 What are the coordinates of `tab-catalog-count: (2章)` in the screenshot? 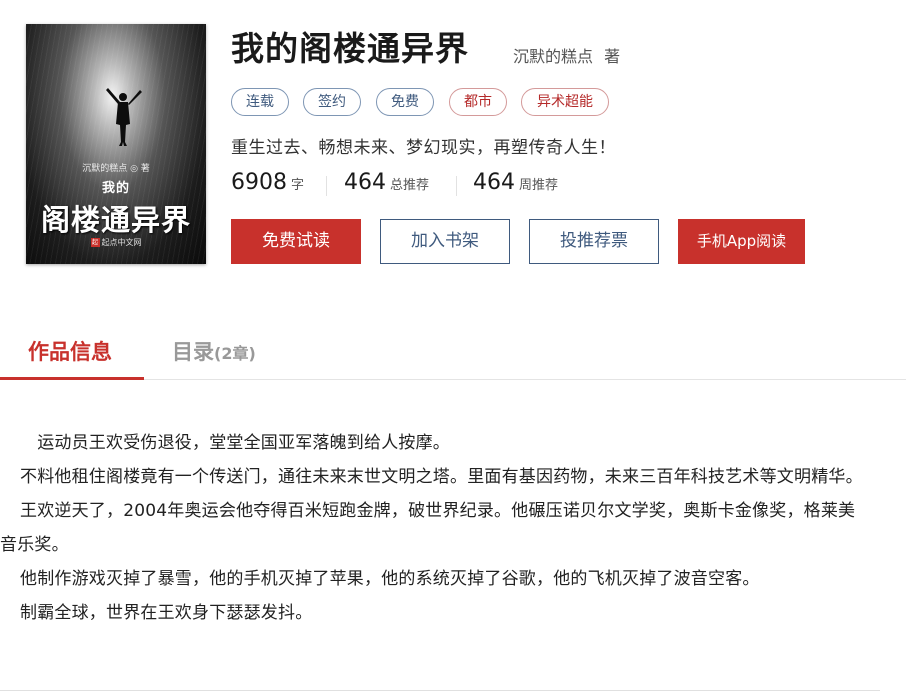 It's located at (235, 353).